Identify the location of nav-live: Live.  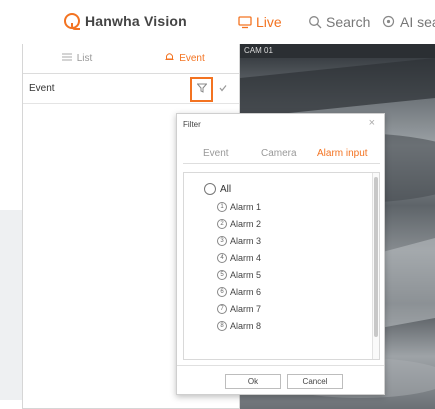
(260, 22).